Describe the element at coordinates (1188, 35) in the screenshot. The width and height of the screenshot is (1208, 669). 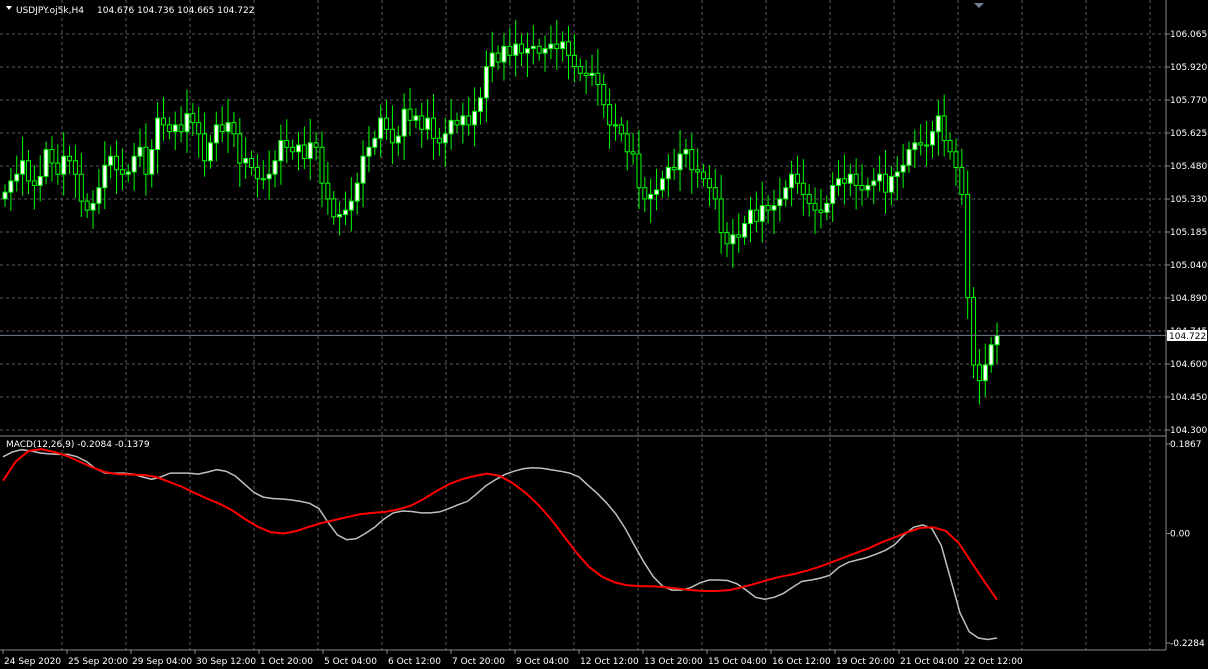
I see `price-tick-label: 106.065` at that location.